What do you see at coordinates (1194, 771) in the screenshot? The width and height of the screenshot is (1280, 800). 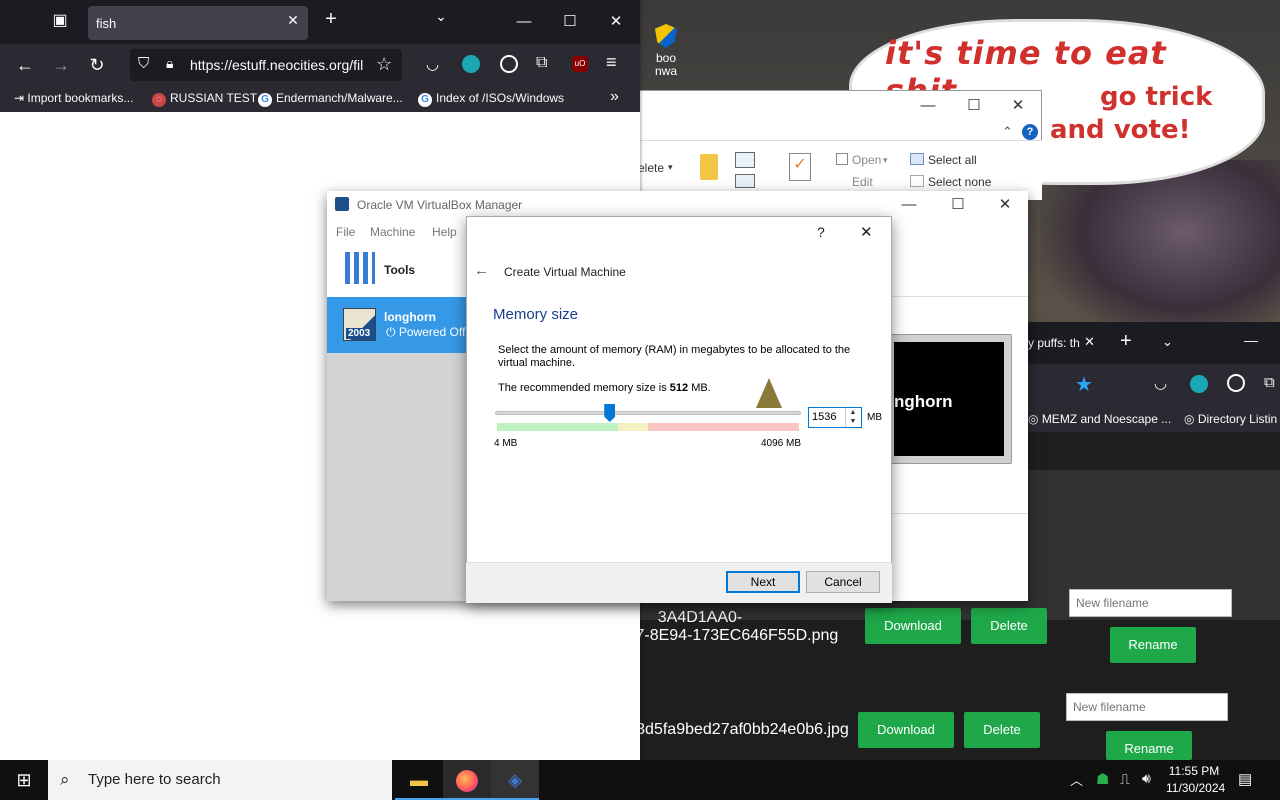 I see `clock-time: 11:55 PM` at bounding box center [1194, 771].